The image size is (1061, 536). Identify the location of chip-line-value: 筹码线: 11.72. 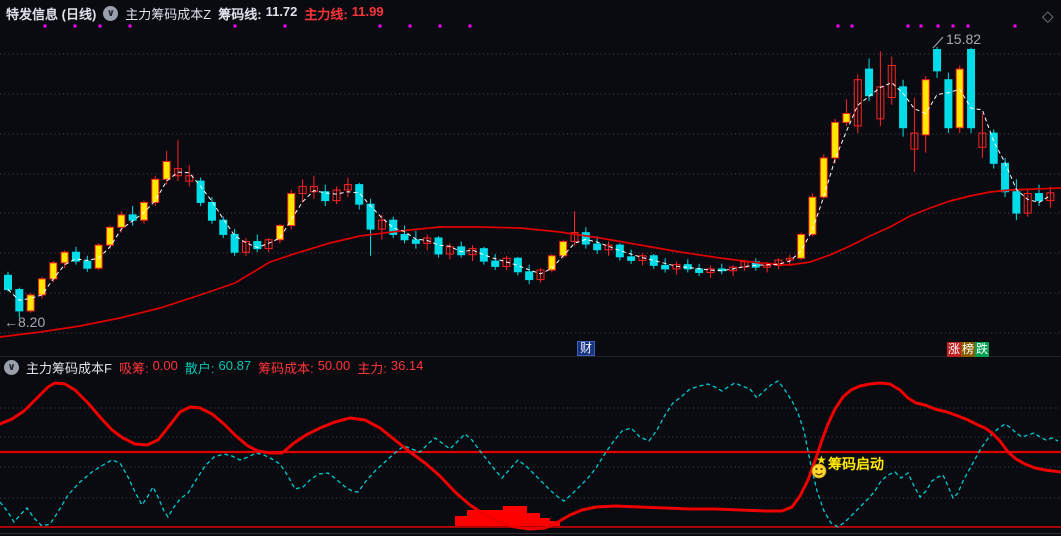
(258, 12).